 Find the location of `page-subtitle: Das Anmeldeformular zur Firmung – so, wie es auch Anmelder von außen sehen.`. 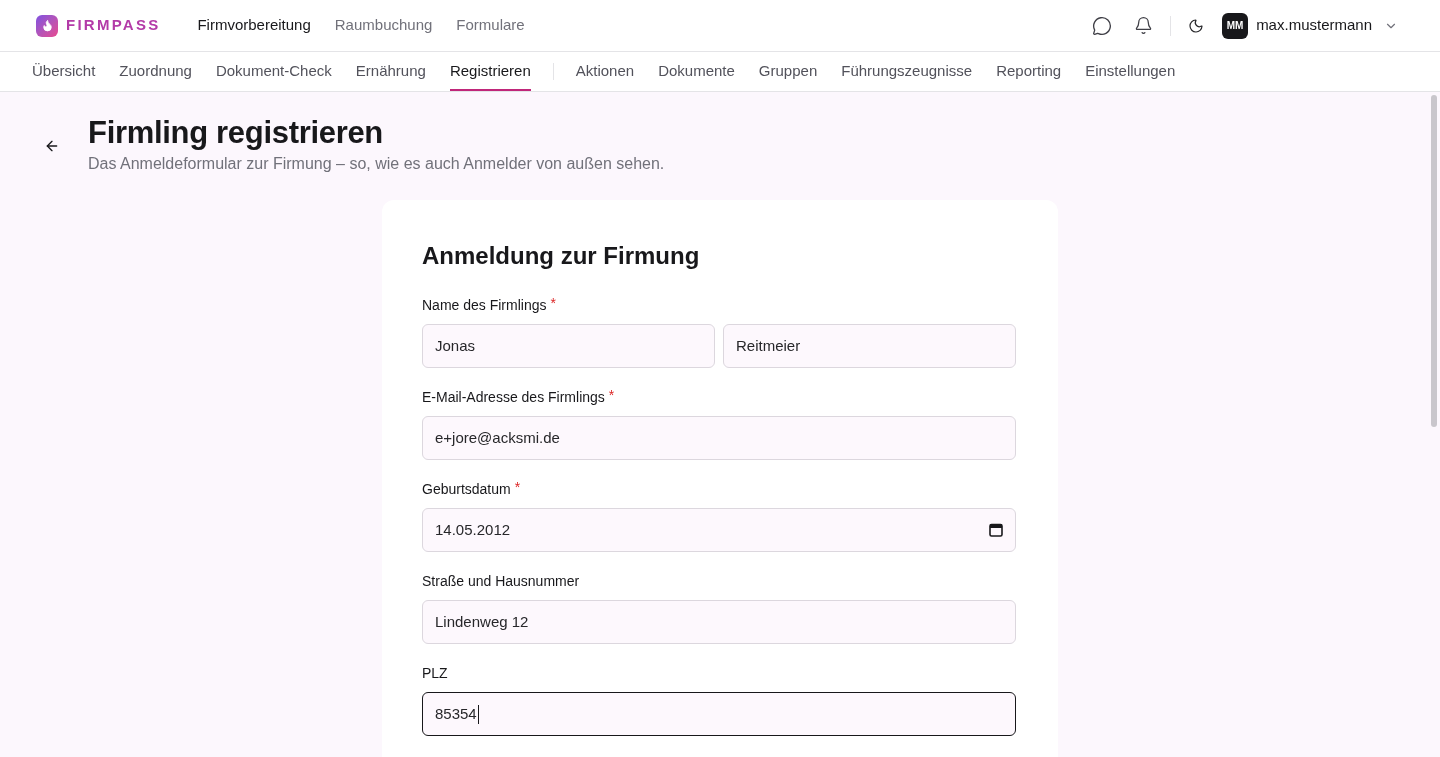

page-subtitle: Das Anmeldeformular zur Firmung – so, wie es auch Anmelder von außen sehen. is located at coordinates (376, 164).